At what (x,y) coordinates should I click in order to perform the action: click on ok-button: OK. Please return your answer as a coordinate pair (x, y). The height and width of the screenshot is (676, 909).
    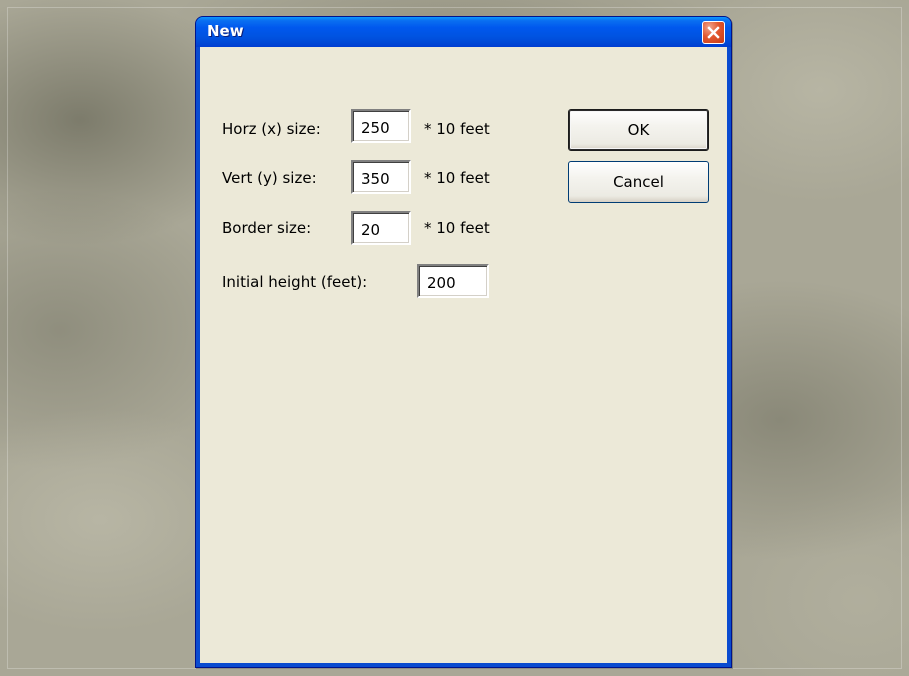
    Looking at the image, I should click on (638, 130).